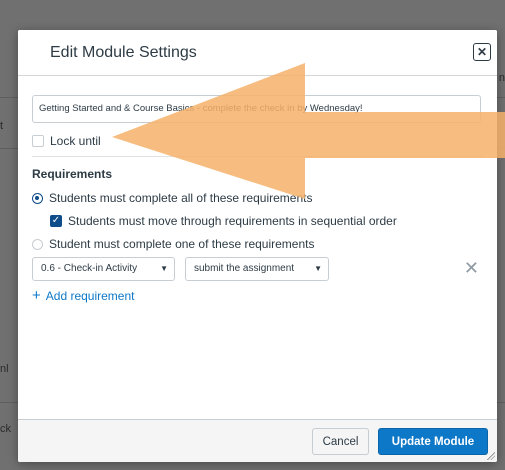 This screenshot has width=505, height=470. What do you see at coordinates (5, 429) in the screenshot?
I see `background-text: ck` at bounding box center [5, 429].